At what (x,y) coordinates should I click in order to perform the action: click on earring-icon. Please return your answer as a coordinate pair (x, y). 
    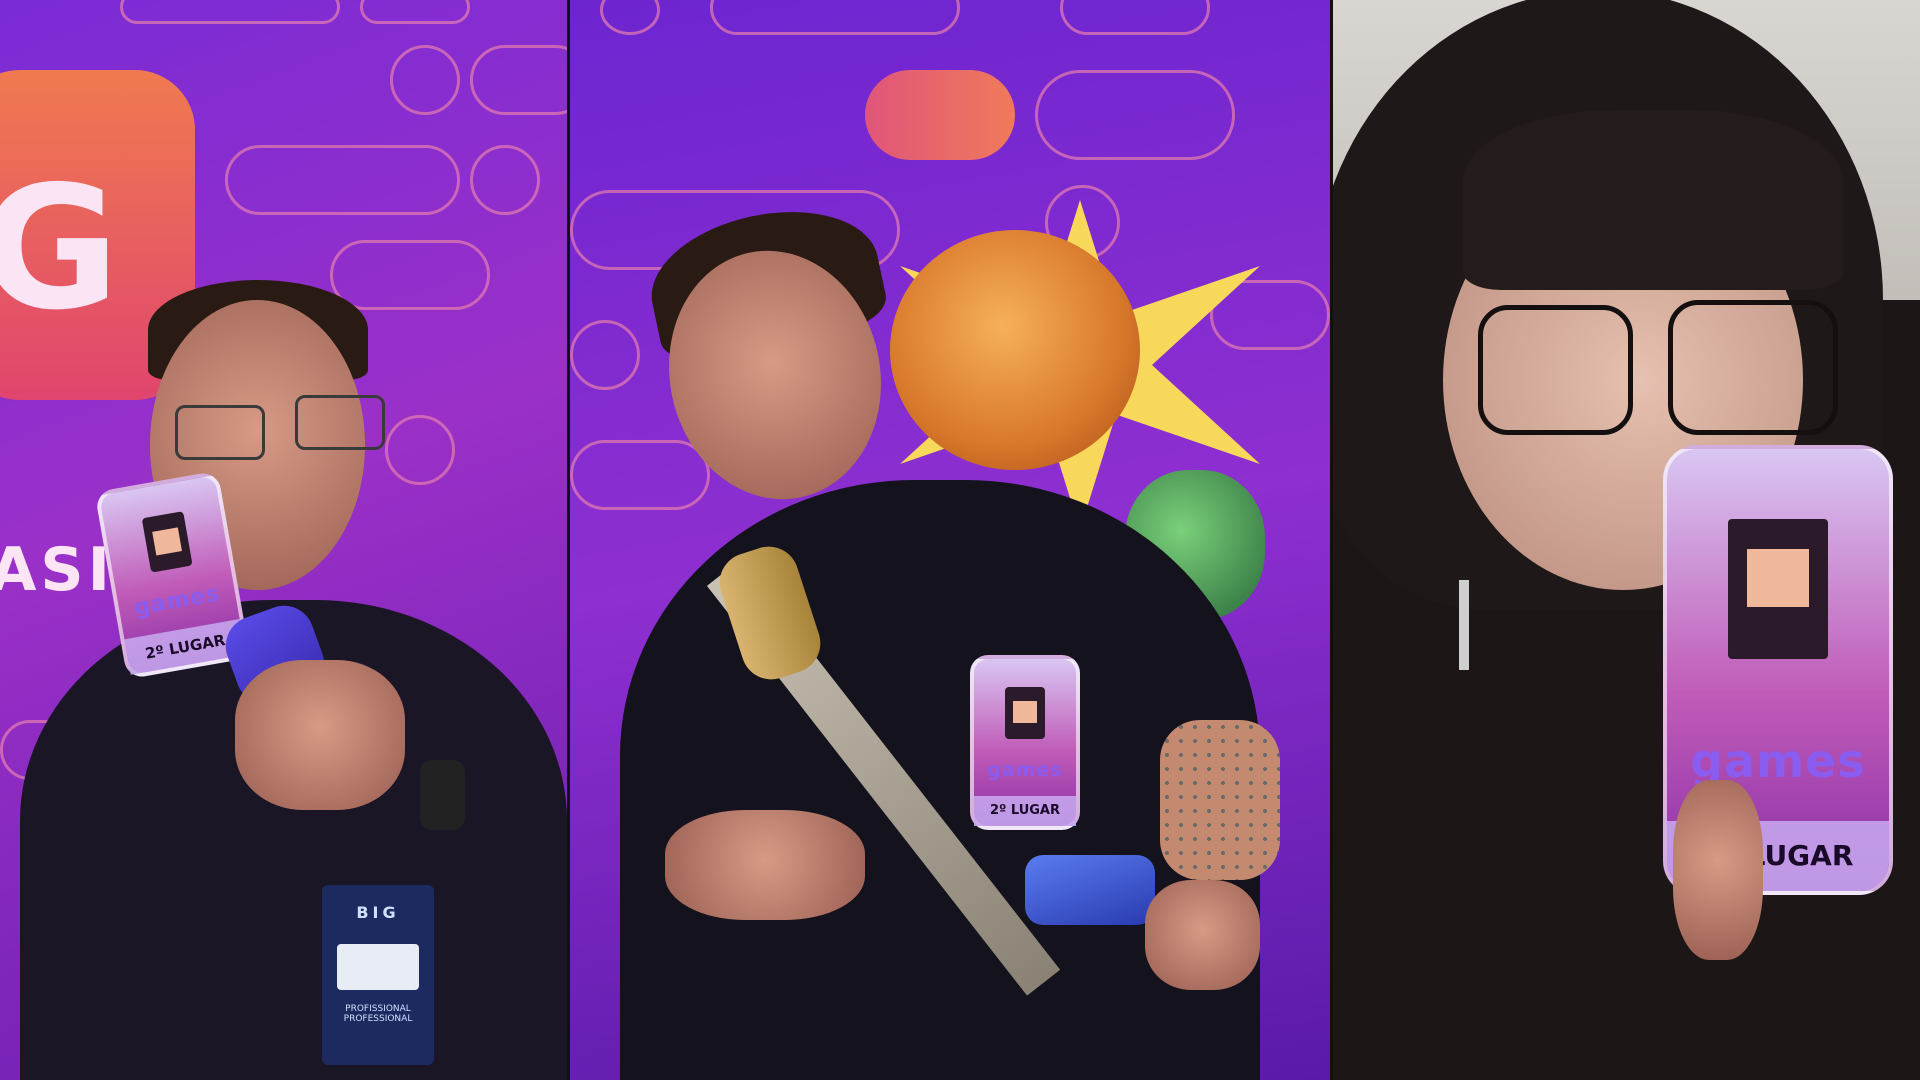
    Looking at the image, I should click on (1464, 625).